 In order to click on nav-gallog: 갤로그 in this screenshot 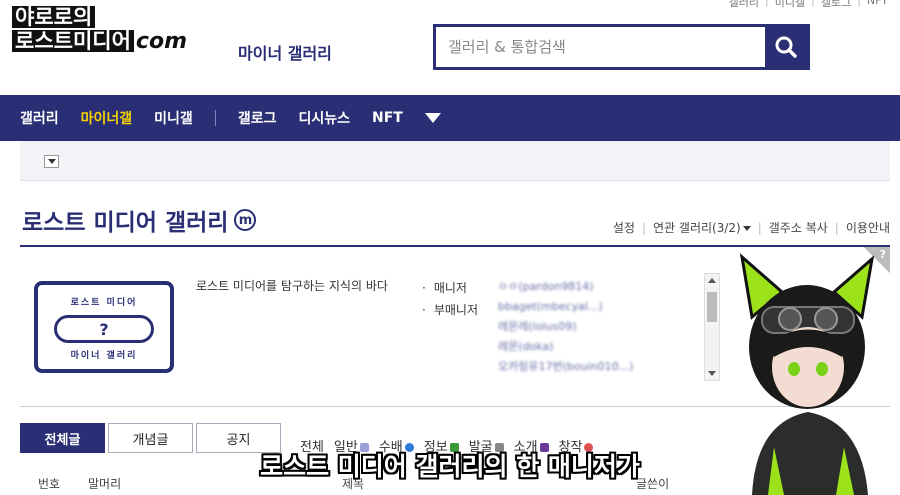, I will do `click(257, 118)`.